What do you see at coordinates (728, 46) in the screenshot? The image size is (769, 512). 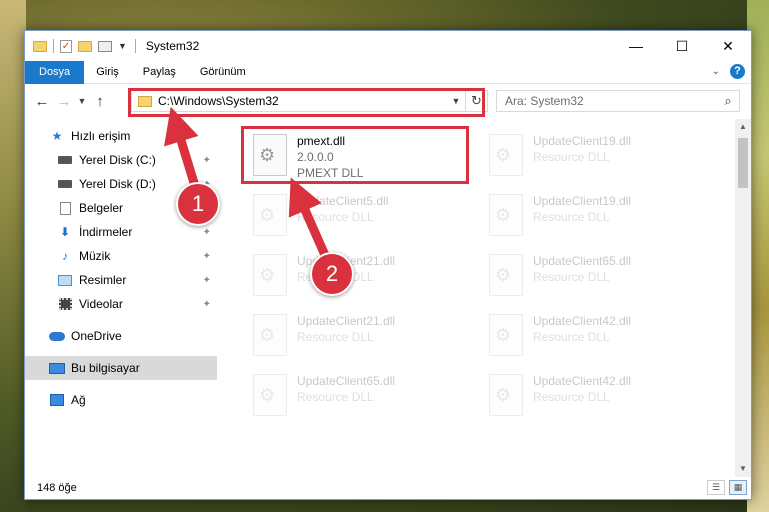 I see `close-button: ✕` at bounding box center [728, 46].